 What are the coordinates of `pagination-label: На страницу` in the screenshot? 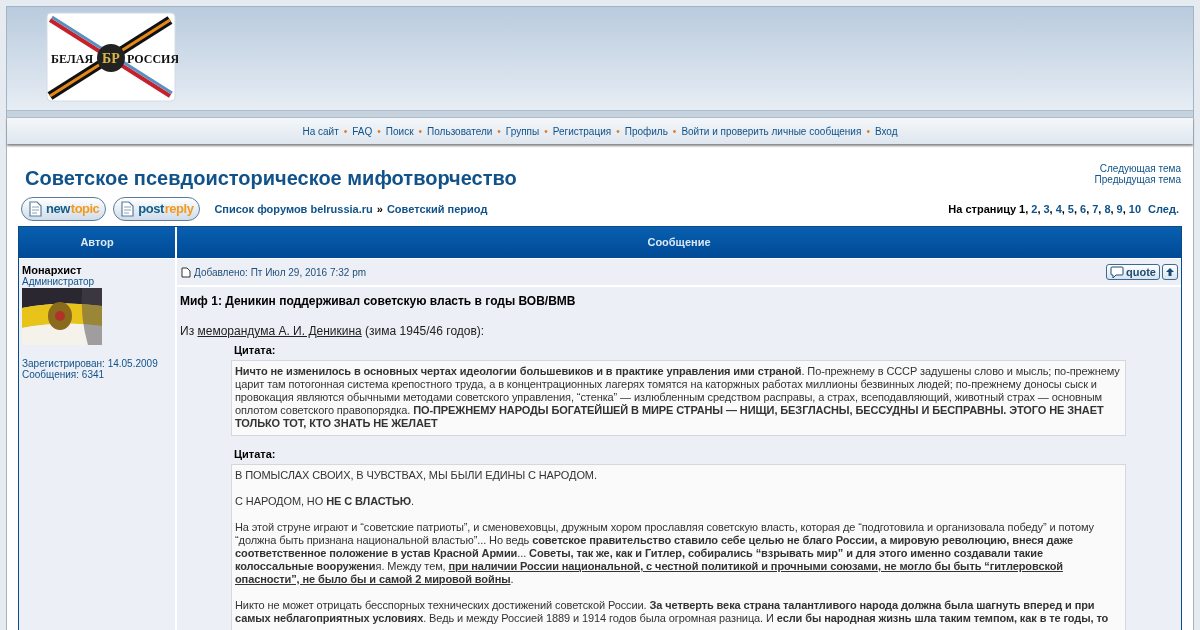 It's located at (982, 209).